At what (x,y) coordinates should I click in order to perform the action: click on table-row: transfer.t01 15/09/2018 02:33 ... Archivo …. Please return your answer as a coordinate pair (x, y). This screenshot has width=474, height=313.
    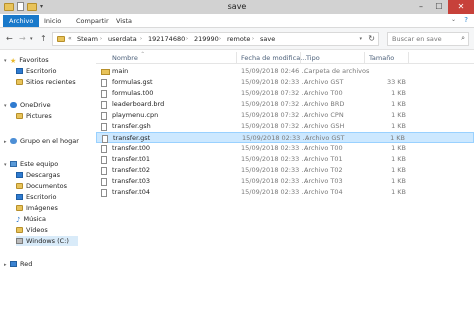
    Looking at the image, I should click on (285, 159).